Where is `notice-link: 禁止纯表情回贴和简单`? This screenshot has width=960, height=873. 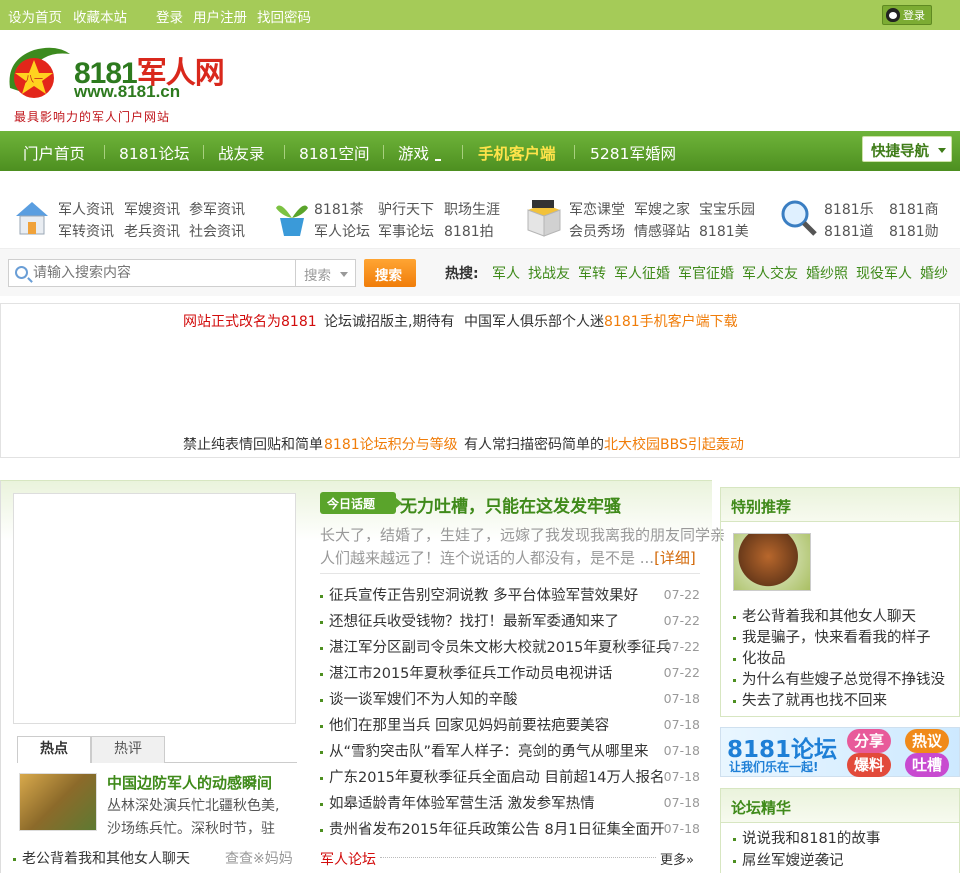
notice-link: 禁止纯表情回贴和简单 is located at coordinates (253, 444).